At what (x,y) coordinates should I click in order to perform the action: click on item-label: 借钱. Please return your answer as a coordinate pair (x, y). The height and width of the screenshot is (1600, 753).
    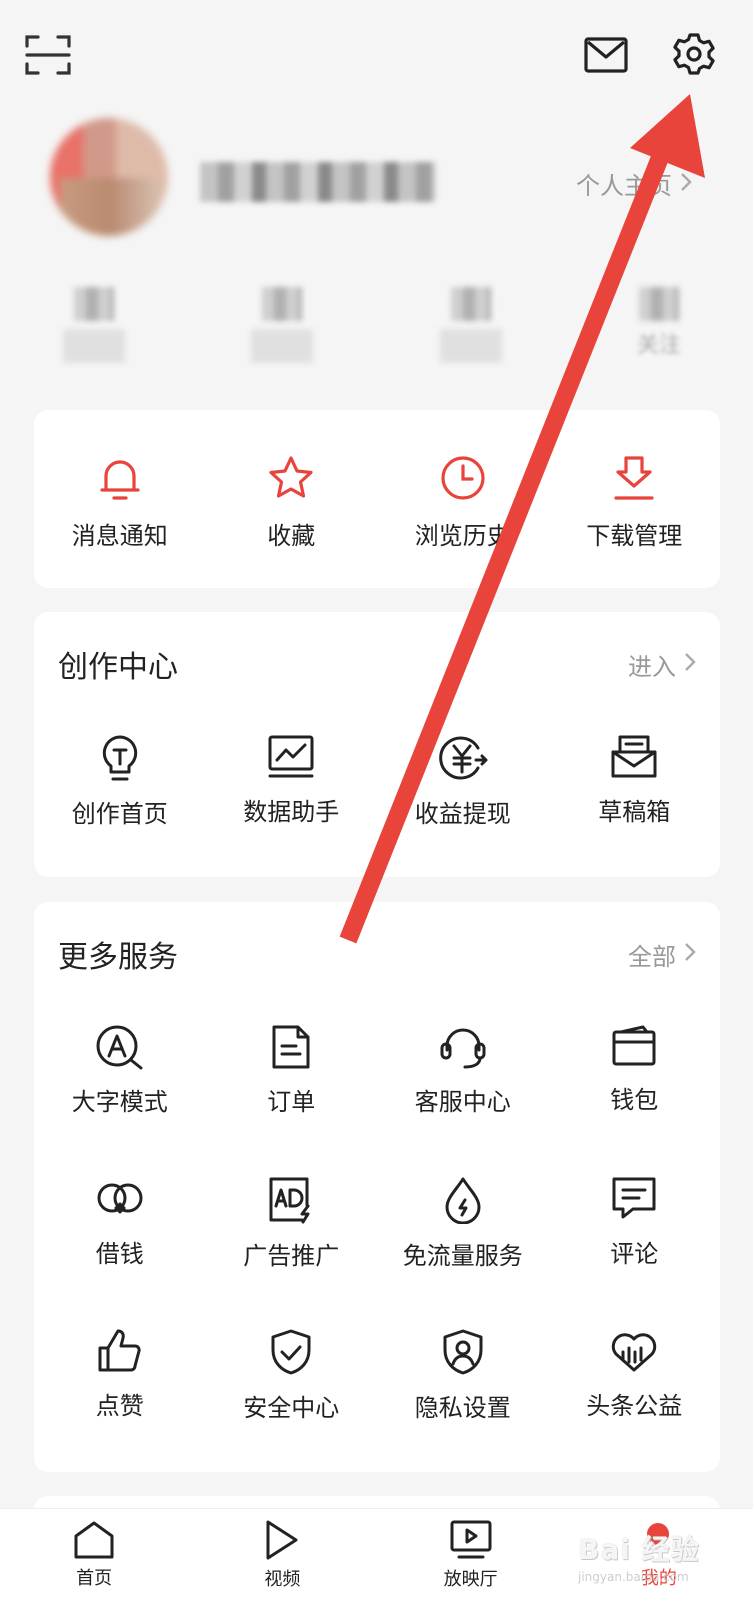
    Looking at the image, I should click on (119, 1254).